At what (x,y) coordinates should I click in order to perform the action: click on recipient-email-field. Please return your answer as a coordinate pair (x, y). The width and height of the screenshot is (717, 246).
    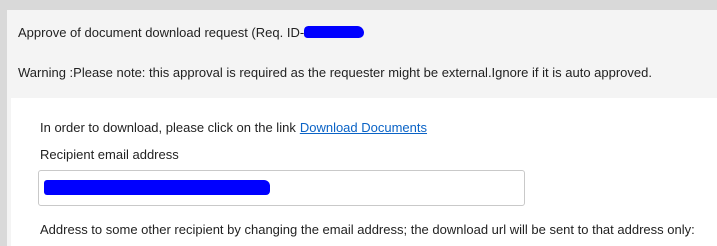
    Looking at the image, I should click on (281, 188).